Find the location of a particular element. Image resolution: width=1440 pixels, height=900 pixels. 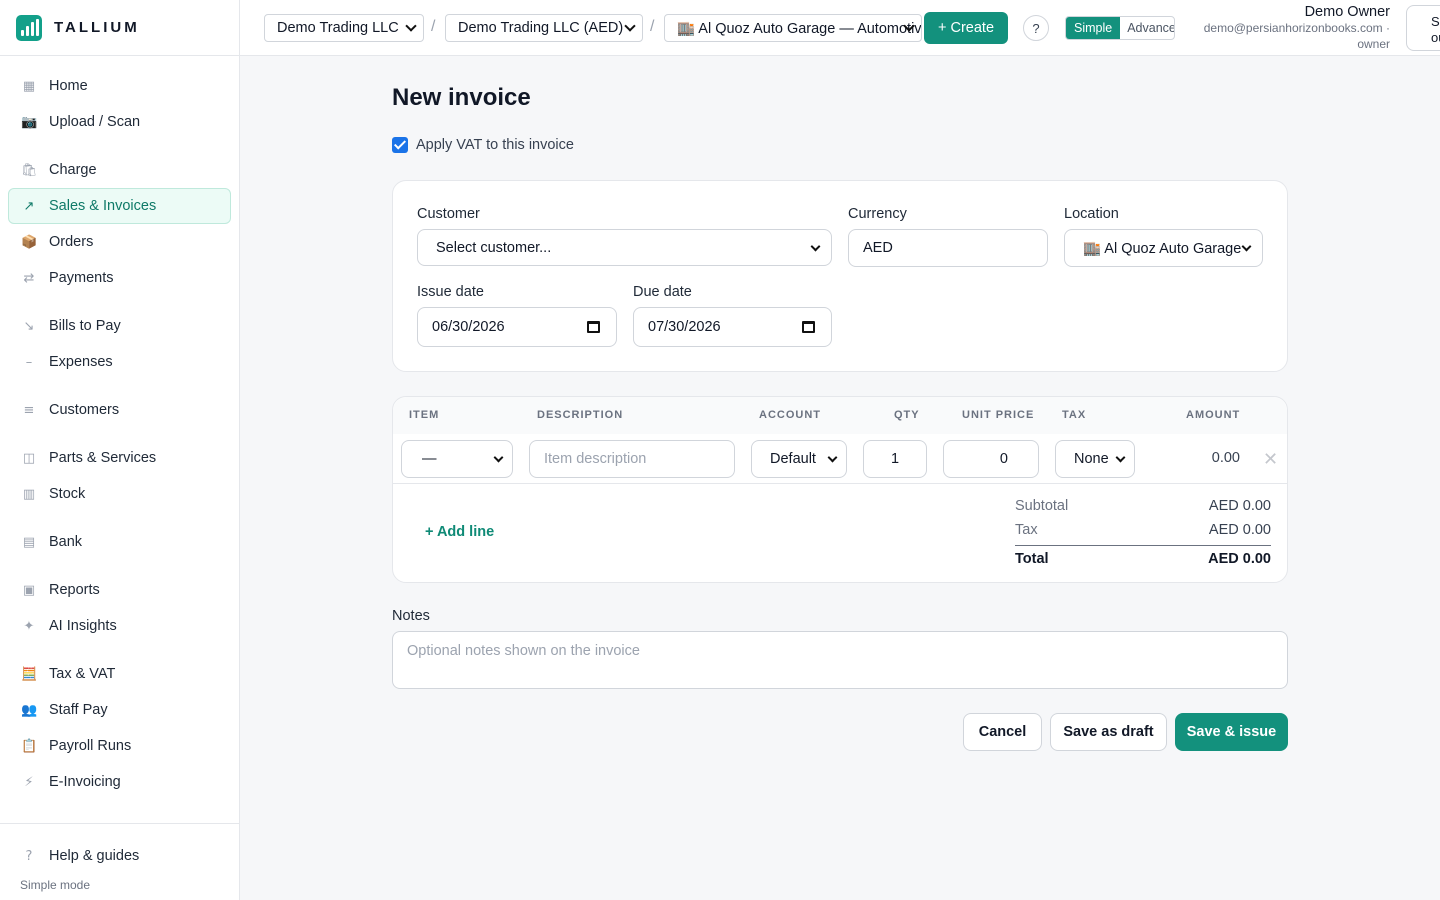

user-name: Demo Owner is located at coordinates (1347, 12).